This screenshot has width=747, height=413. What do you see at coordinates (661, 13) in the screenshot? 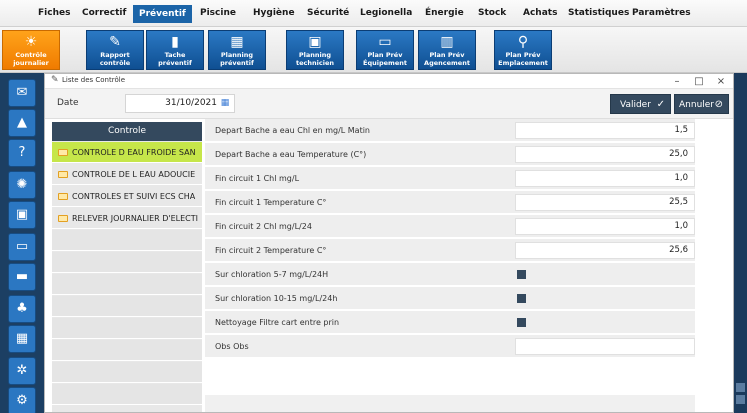
I see `menu-item-parametres: Paramètres` at bounding box center [661, 13].